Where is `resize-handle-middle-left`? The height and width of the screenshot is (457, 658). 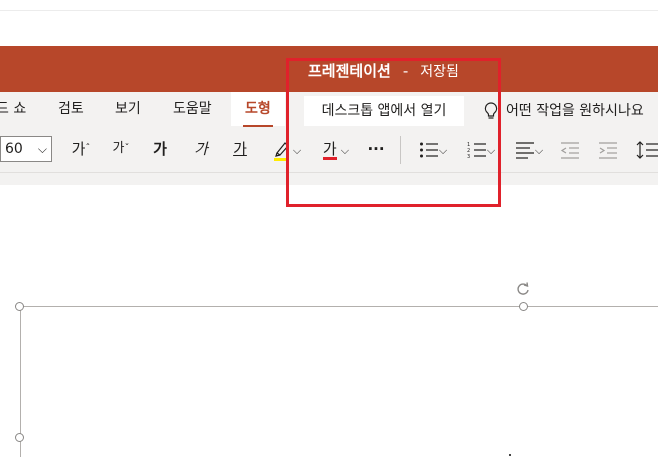
resize-handle-middle-left is located at coordinates (19, 437).